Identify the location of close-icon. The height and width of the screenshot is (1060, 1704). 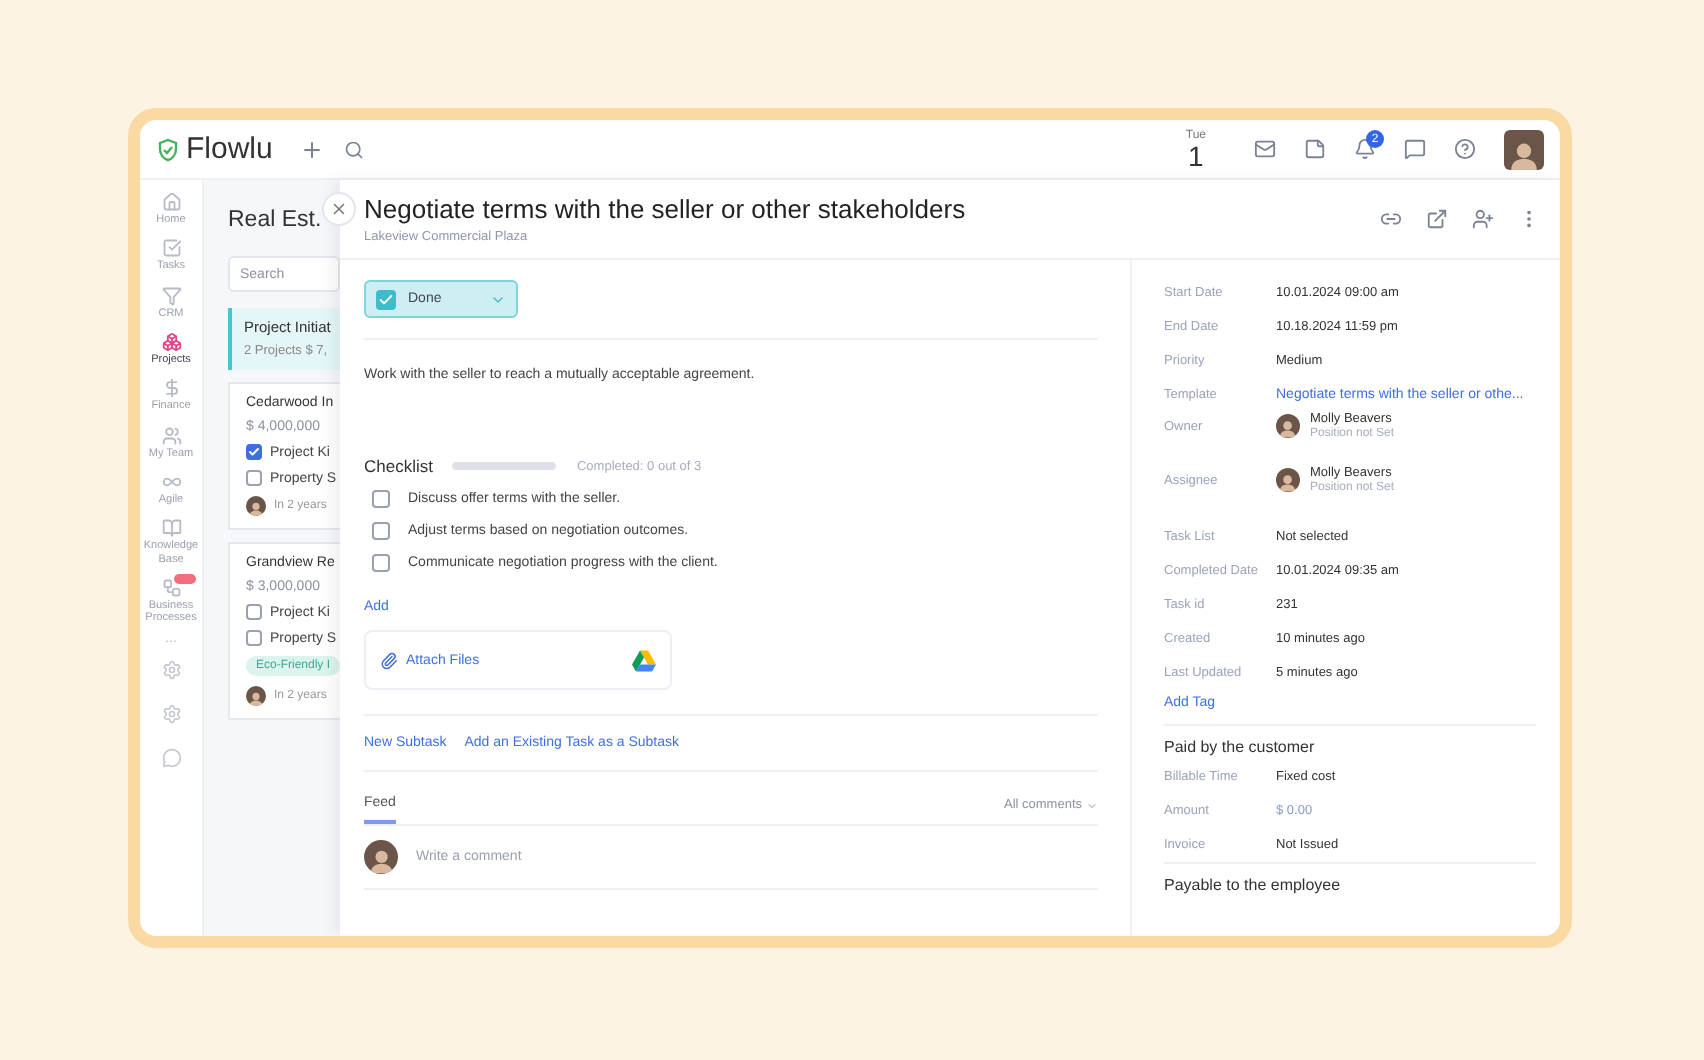
(339, 209).